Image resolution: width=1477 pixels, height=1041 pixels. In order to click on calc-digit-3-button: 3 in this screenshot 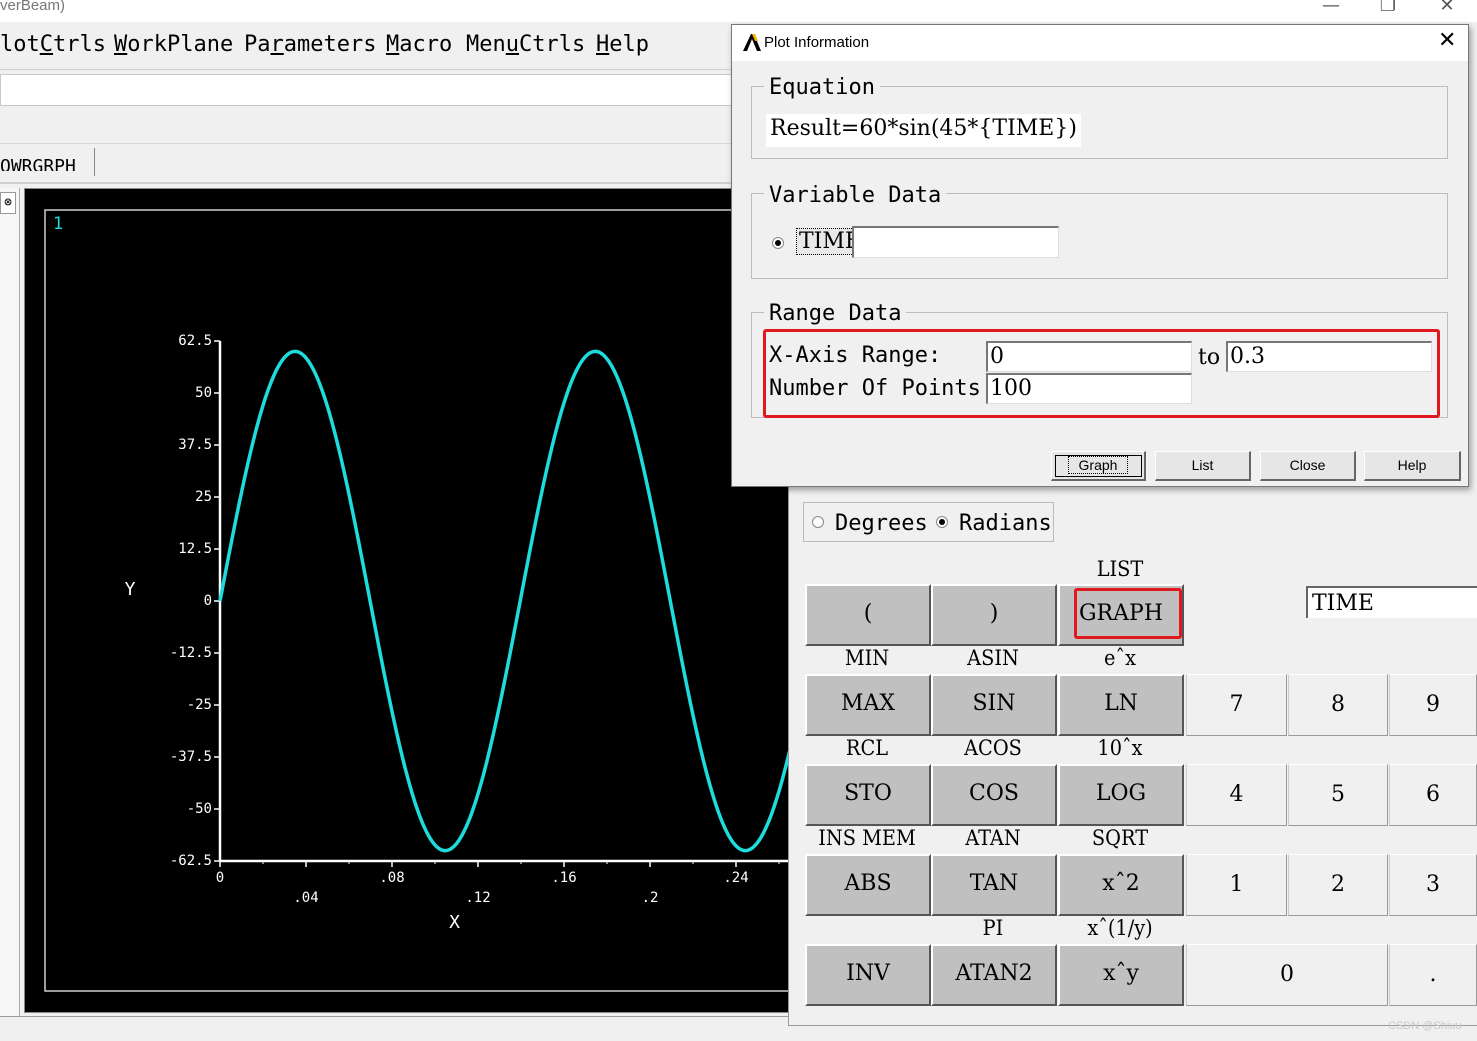, I will do `click(1433, 885)`.